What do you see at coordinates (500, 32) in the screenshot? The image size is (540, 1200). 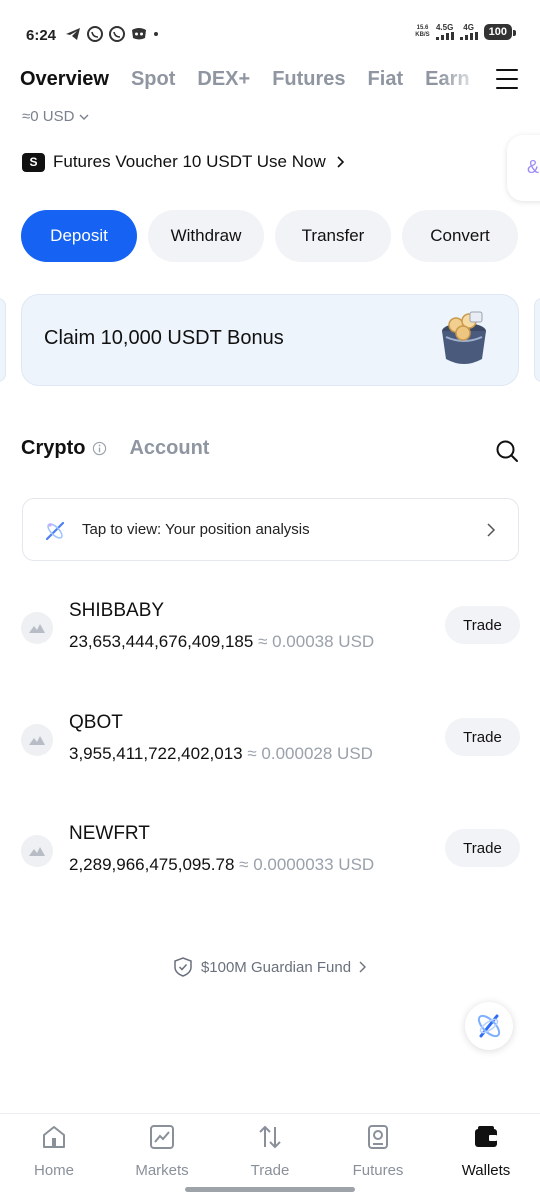 I see `battery-indicator: 100` at bounding box center [500, 32].